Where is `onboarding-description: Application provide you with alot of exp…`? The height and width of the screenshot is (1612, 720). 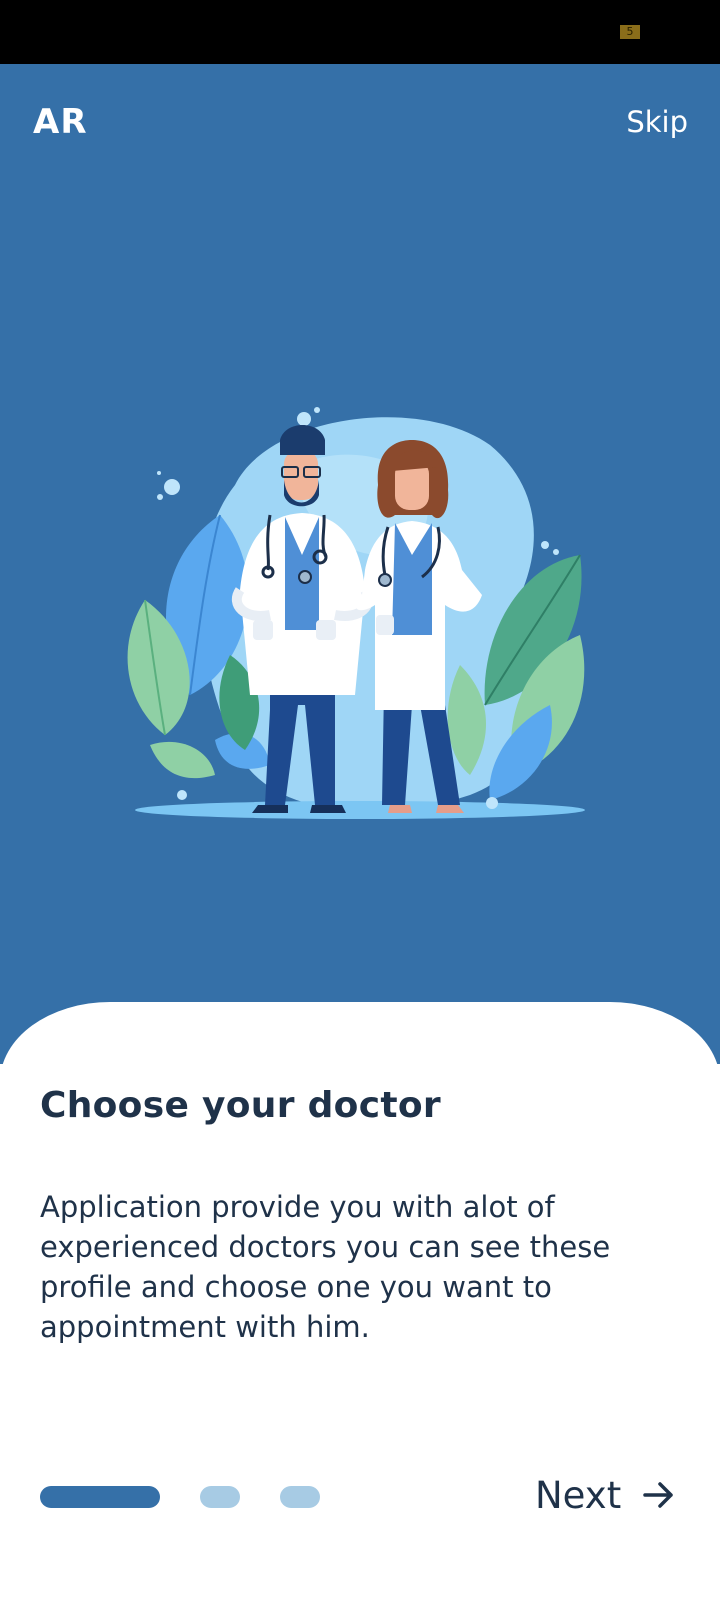
onboarding-description: Application provide you with alot of exp… is located at coordinates (325, 1267).